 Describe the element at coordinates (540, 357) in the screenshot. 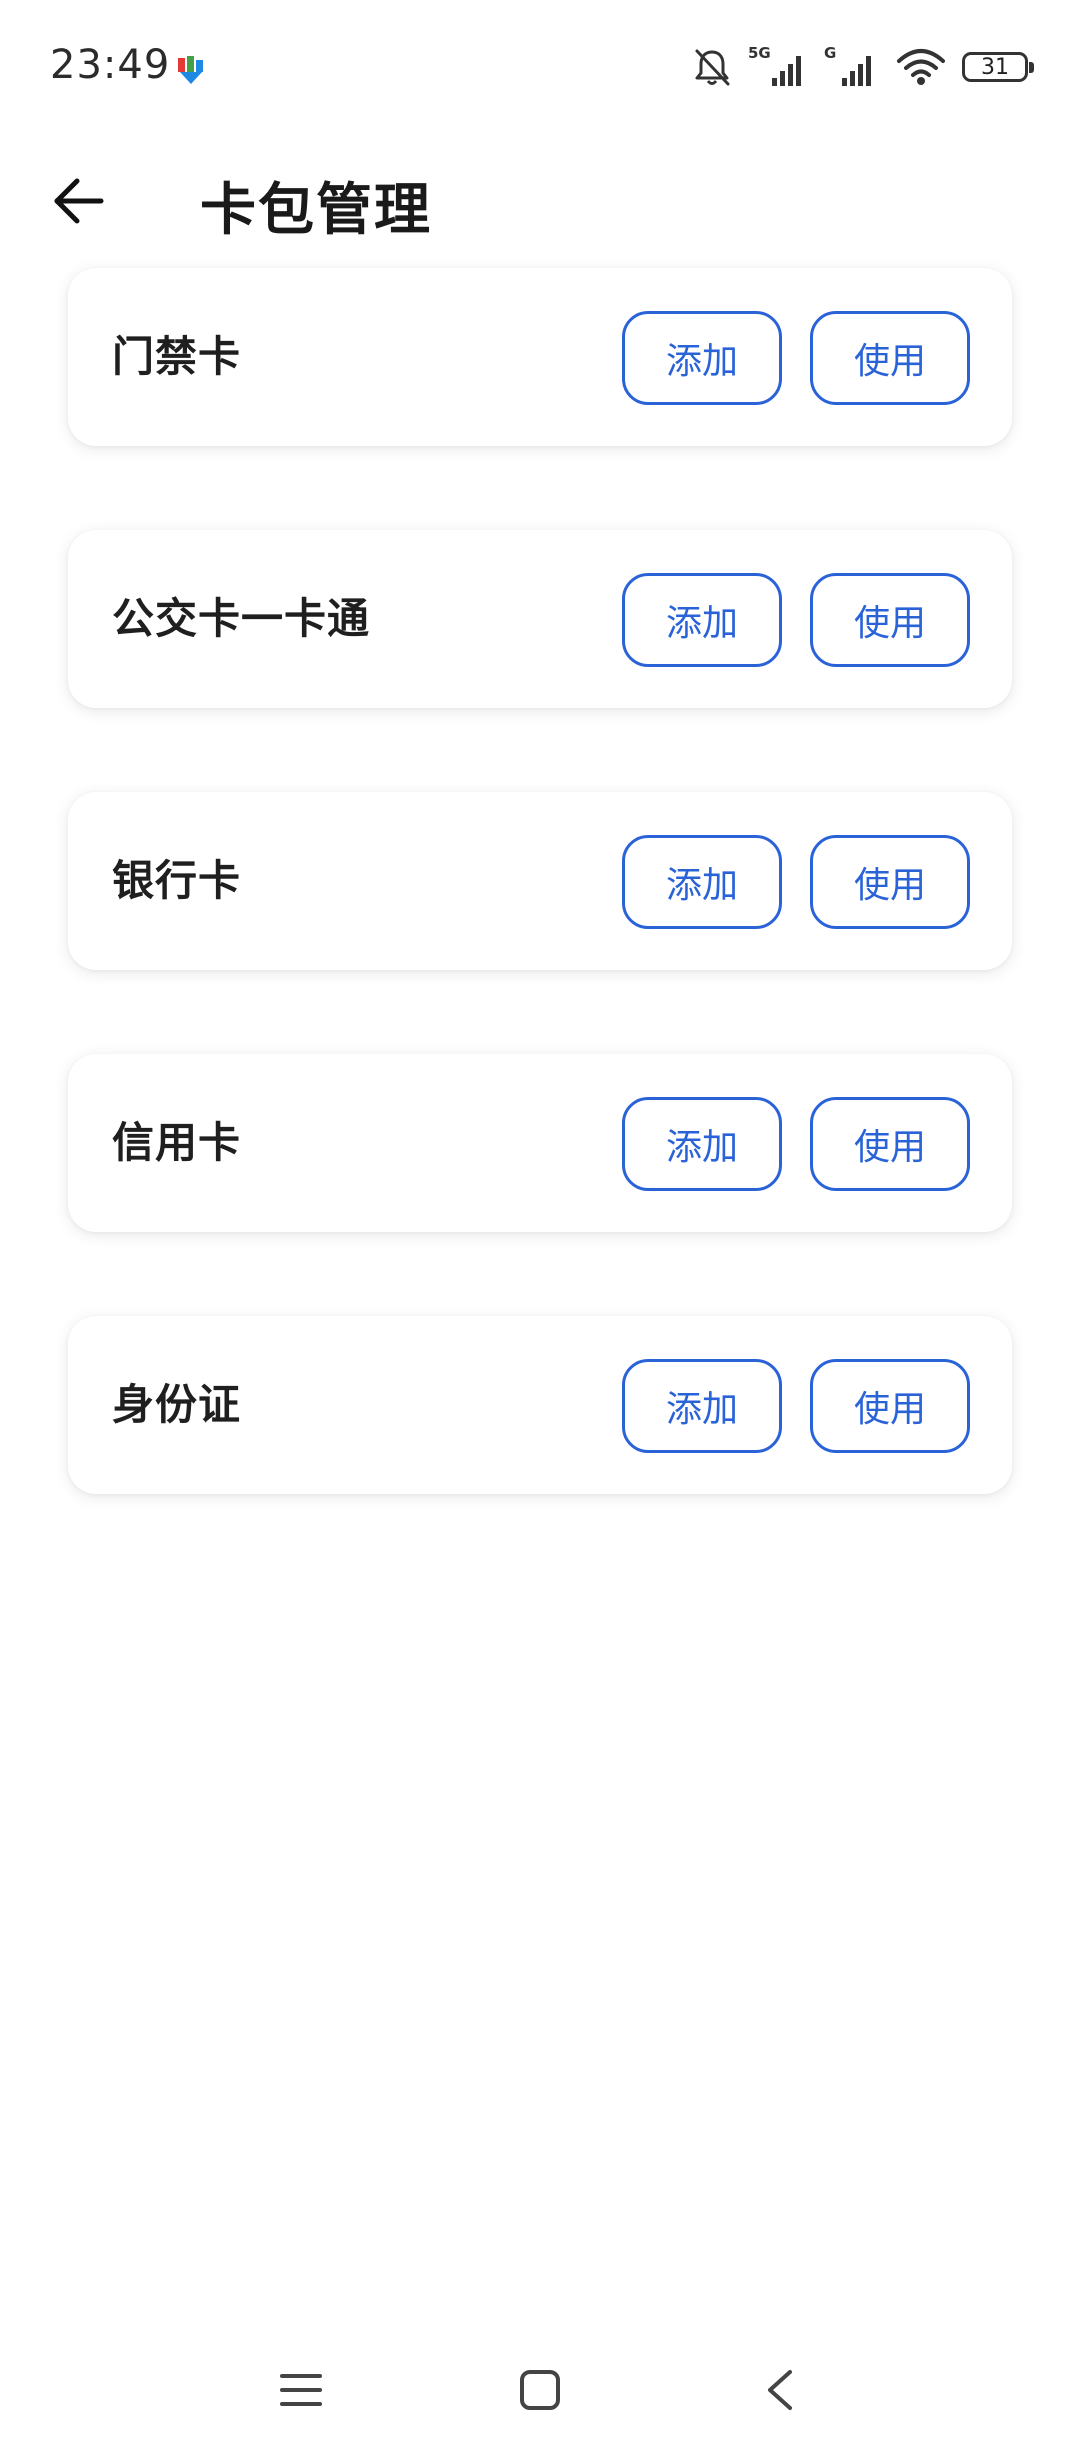

I see `card-item-access-card: 门禁卡 添加 使用` at that location.